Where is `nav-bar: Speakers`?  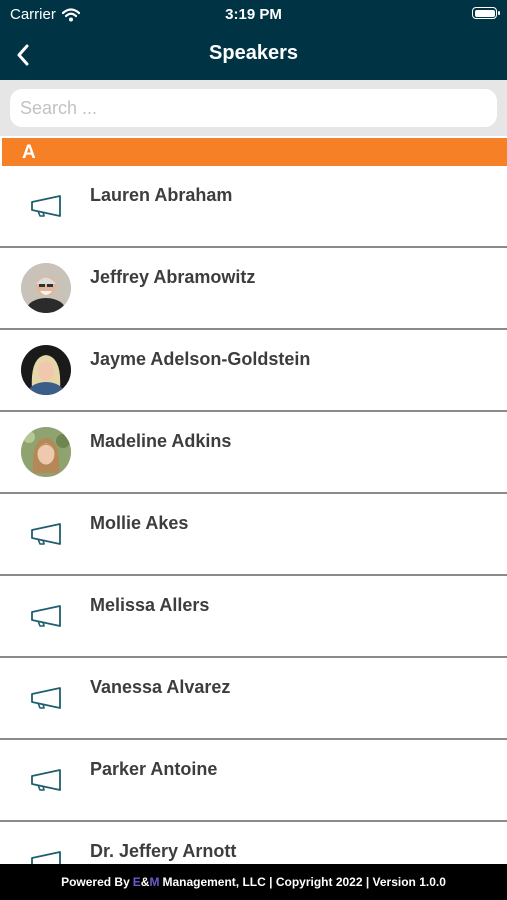 nav-bar: Speakers is located at coordinates (253, 55).